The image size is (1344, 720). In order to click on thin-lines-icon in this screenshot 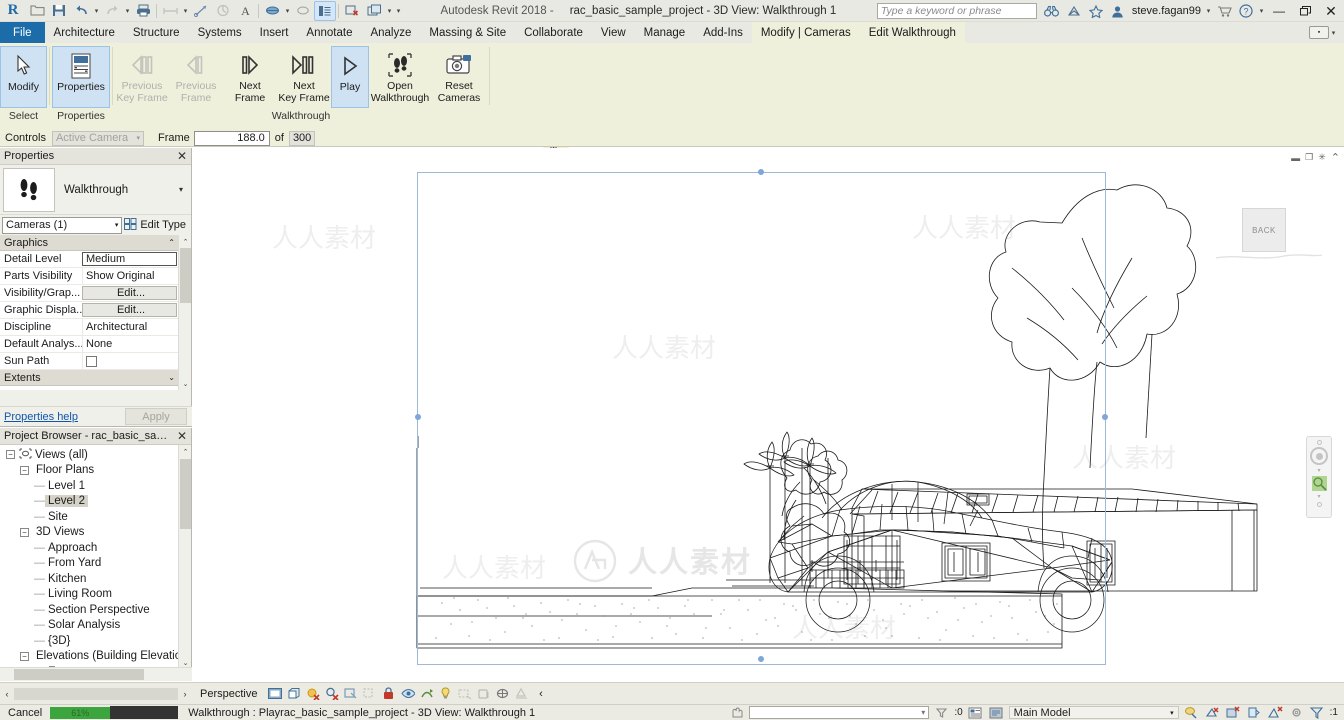, I will do `click(325, 10)`.